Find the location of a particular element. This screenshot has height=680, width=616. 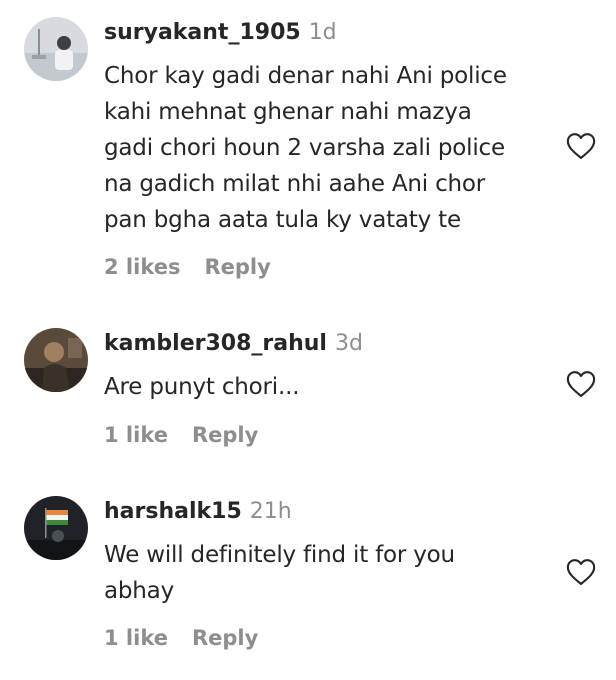

comment-username: harshalk15 is located at coordinates (173, 511).